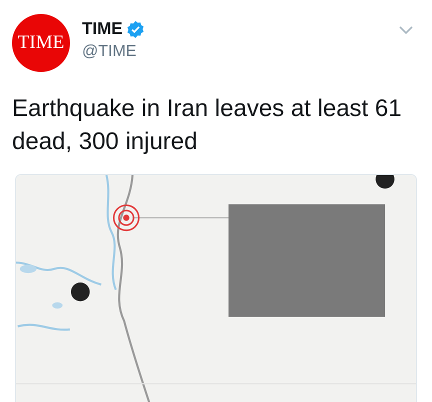 The image size is (432, 402). Describe the element at coordinates (102, 29) in the screenshot. I see `account-name: TIME` at that location.